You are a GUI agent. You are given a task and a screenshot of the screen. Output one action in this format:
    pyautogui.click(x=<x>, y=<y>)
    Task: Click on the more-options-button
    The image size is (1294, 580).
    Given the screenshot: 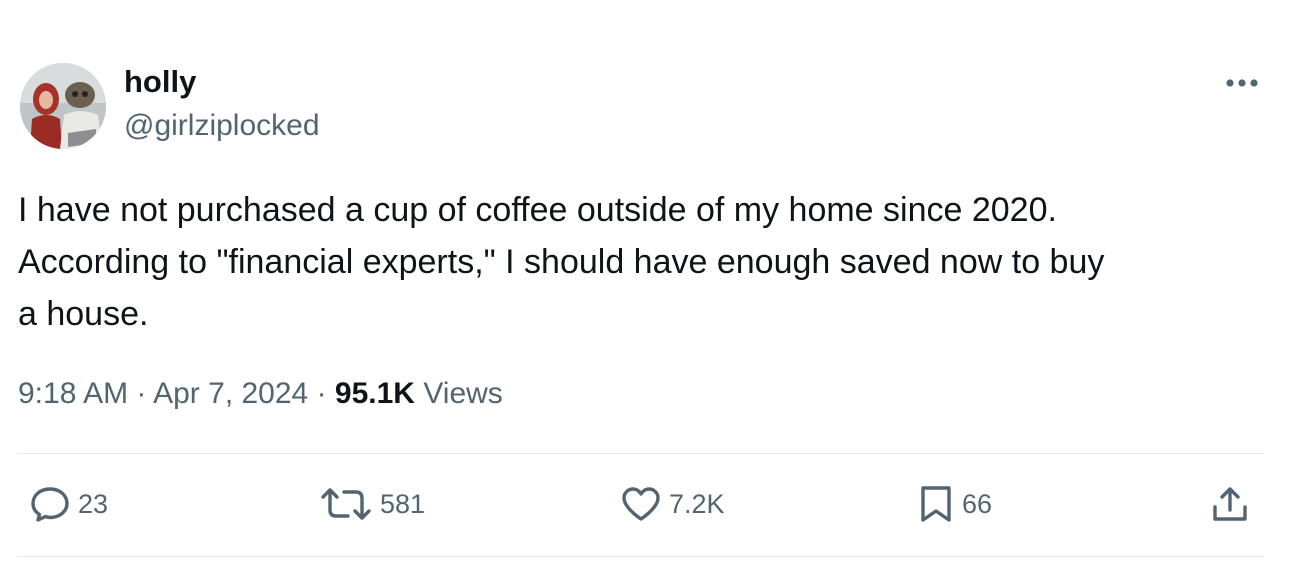 What is the action you would take?
    pyautogui.click(x=1242, y=83)
    